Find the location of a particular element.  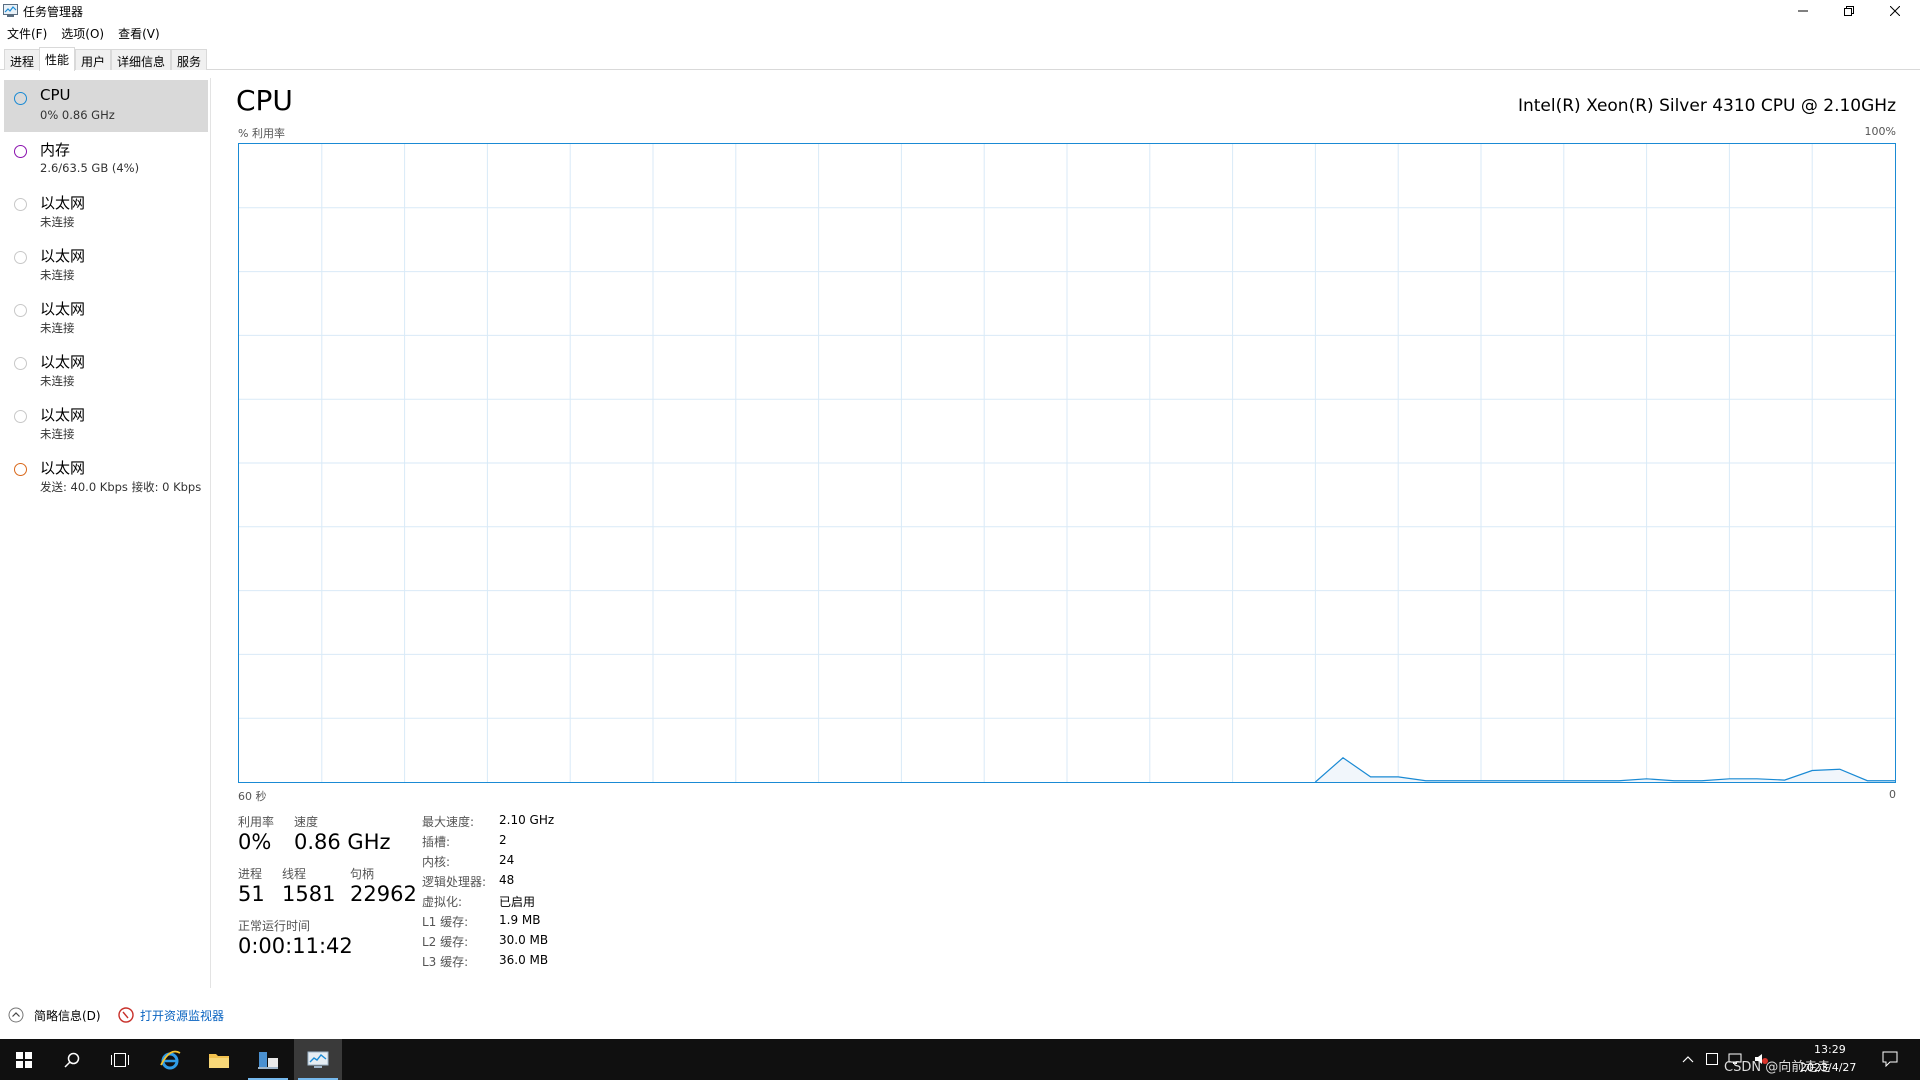

task-view-icon is located at coordinates (120, 1059).